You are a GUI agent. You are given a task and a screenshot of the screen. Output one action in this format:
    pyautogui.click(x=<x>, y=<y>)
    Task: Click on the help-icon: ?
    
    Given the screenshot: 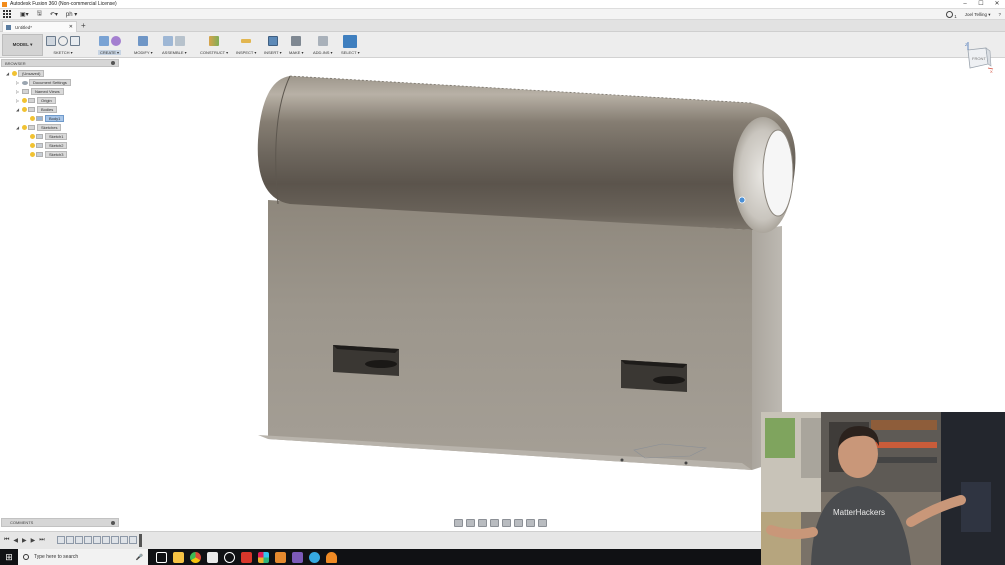 What is the action you would take?
    pyautogui.click(x=999, y=14)
    